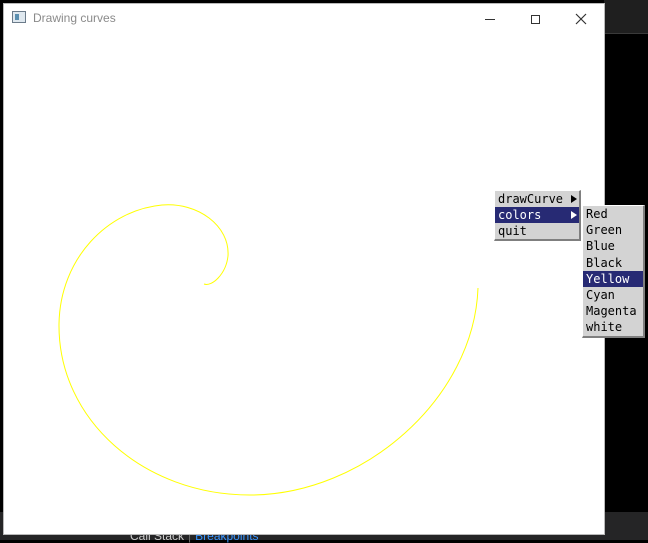 The image size is (648, 543). I want to click on menu-item-colors: colors, so click(537, 215).